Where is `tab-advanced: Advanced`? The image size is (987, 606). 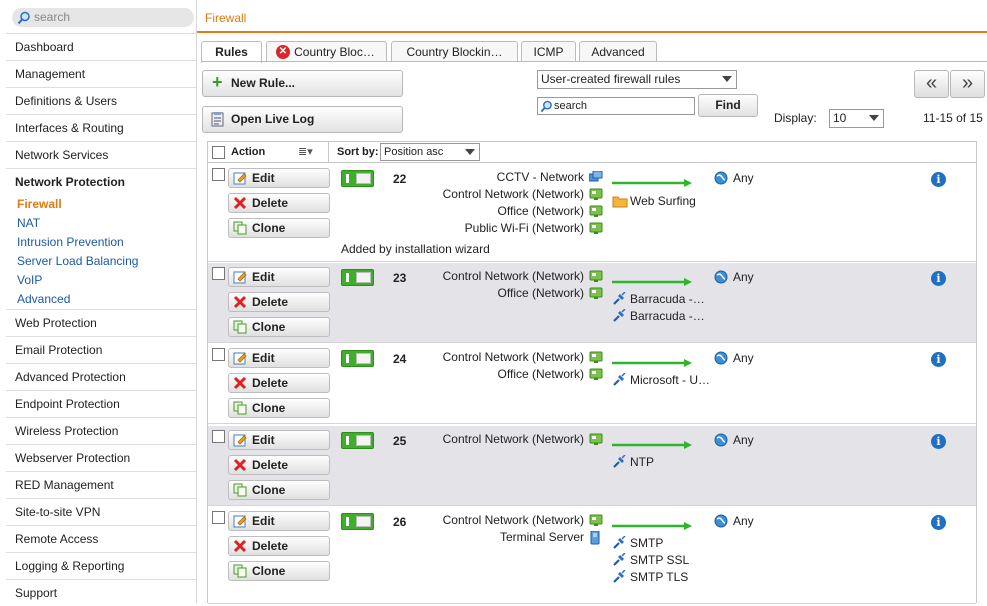
tab-advanced: Advanced is located at coordinates (618, 51).